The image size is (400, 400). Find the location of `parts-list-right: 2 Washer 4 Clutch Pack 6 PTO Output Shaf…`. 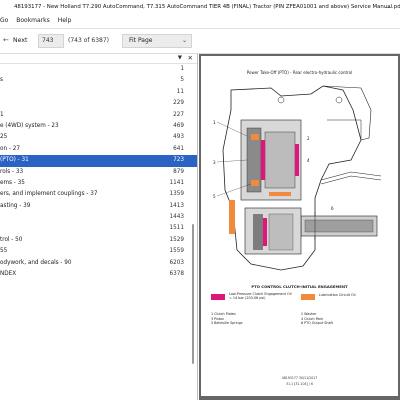

parts-list-right: 2 Washer 4 Clutch Pack 6 PTO Output Shaf… is located at coordinates (317, 319).